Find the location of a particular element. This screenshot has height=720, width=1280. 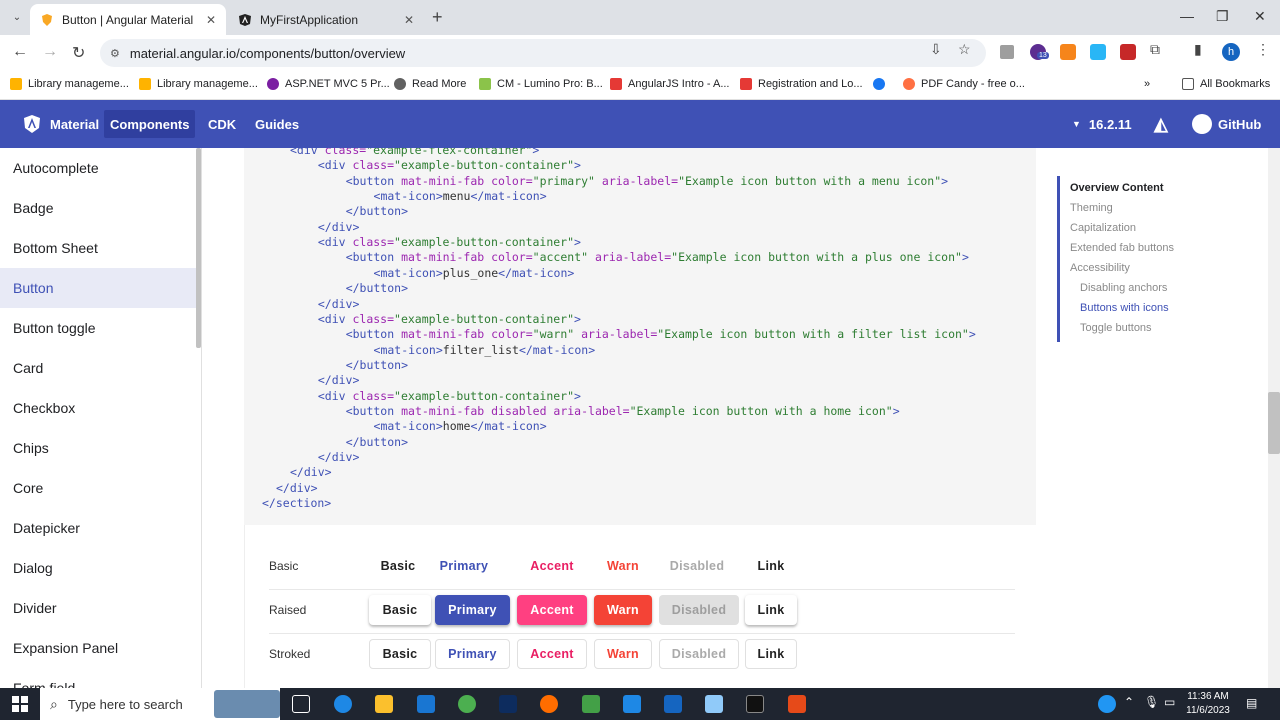

windows-start-icon is located at coordinates (20, 704).